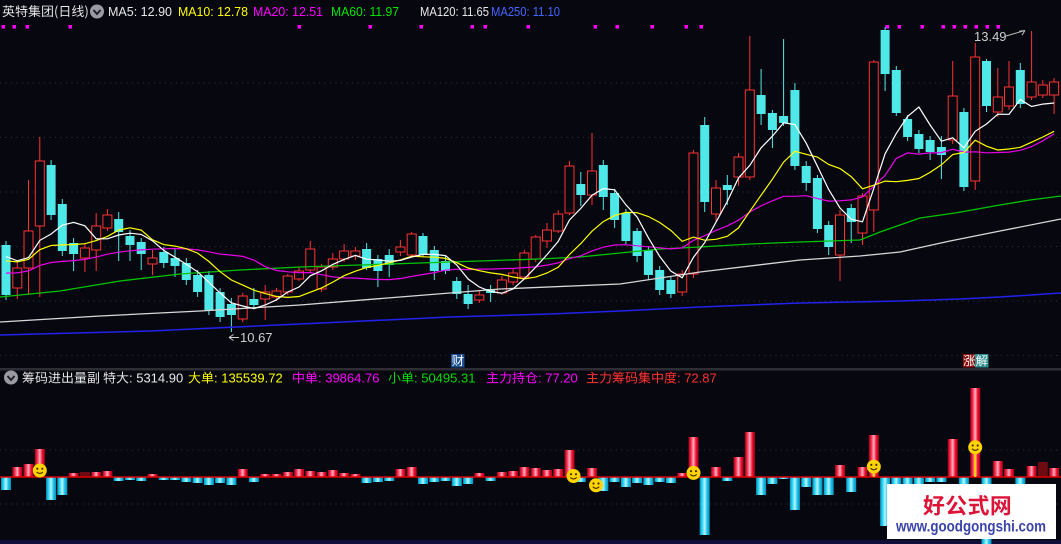 This screenshot has height=544, width=1061. I want to click on svg-text: MA120: 11.65, so click(454, 11).